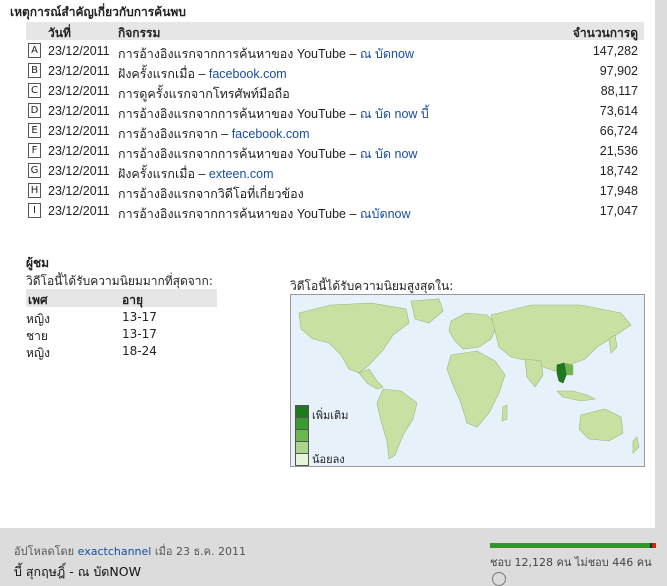  What do you see at coordinates (499, 579) in the screenshot?
I see `options-icon` at bounding box center [499, 579].